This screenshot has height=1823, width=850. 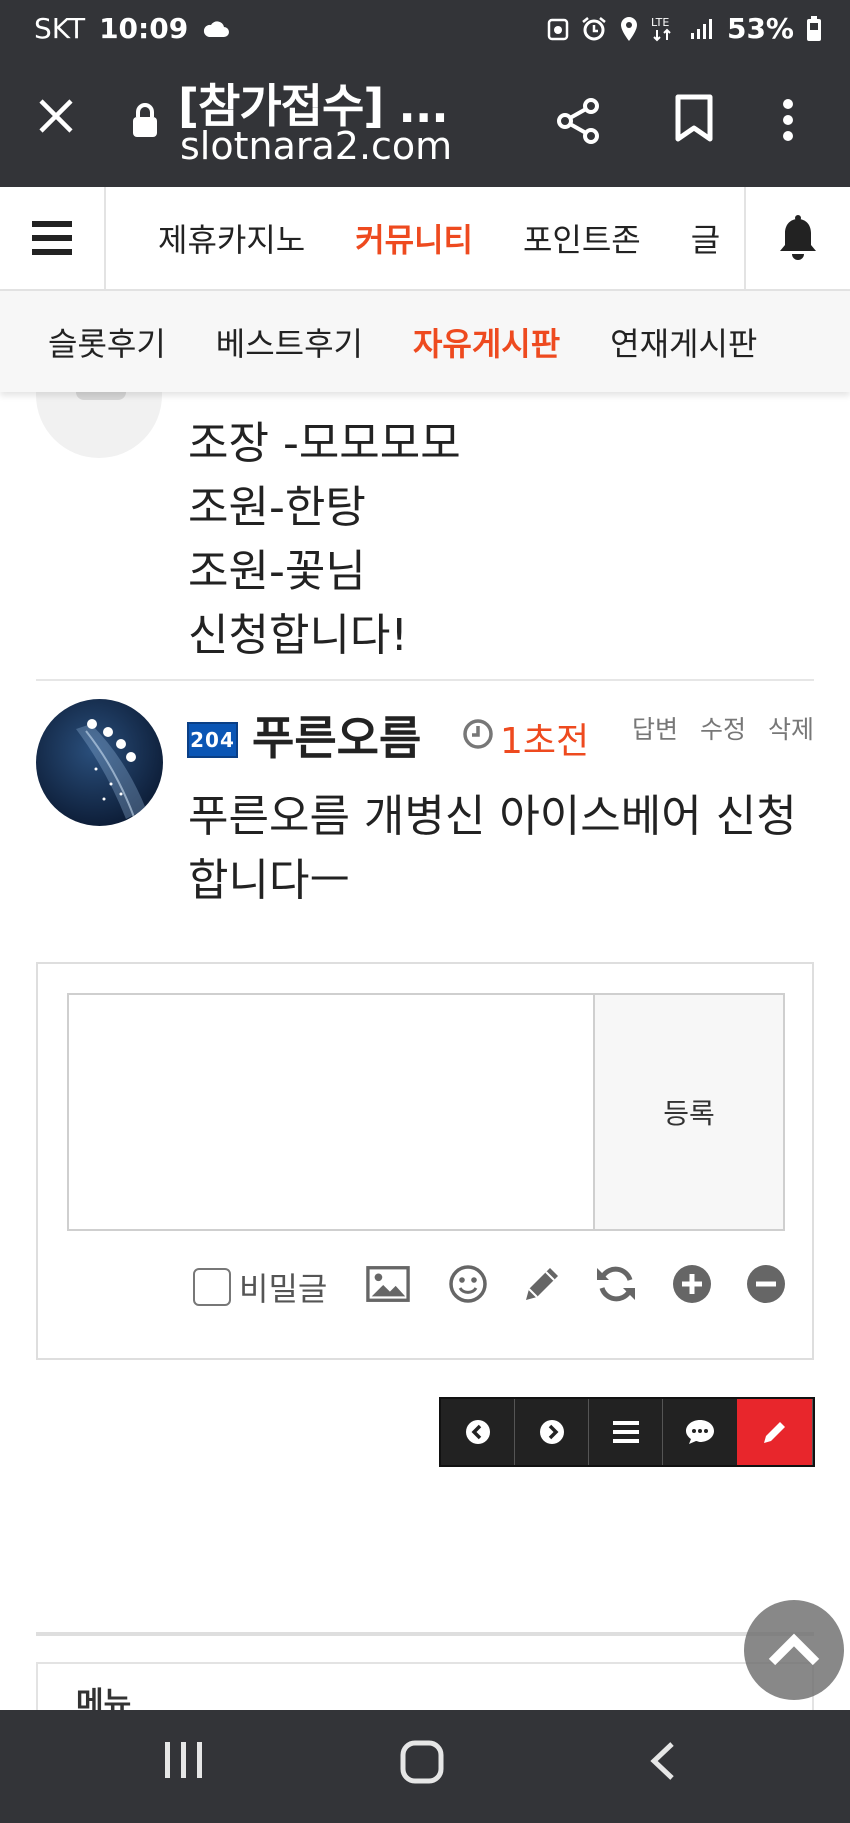 I want to click on subnav-item-slot-review: 슬롯후기, so click(x=107, y=342).